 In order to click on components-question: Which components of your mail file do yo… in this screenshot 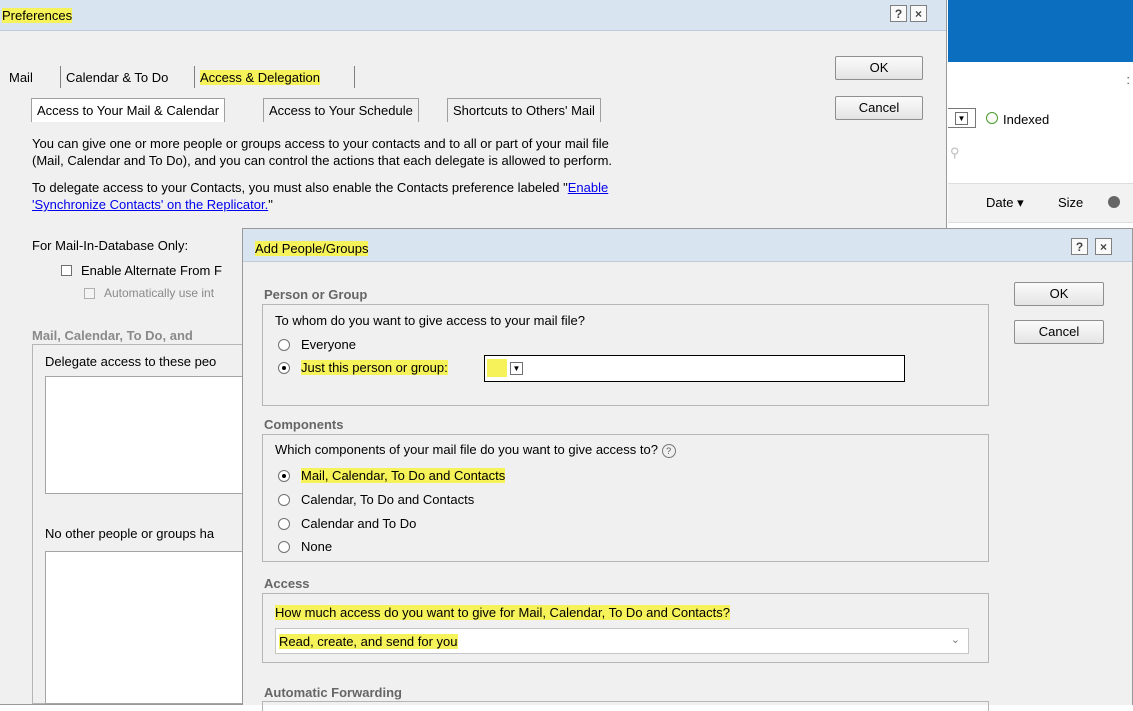, I will do `click(475, 450)`.